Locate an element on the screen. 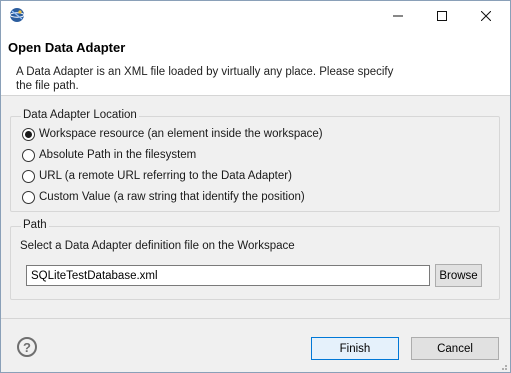 This screenshot has height=373, width=511. minimize-button is located at coordinates (398, 15).